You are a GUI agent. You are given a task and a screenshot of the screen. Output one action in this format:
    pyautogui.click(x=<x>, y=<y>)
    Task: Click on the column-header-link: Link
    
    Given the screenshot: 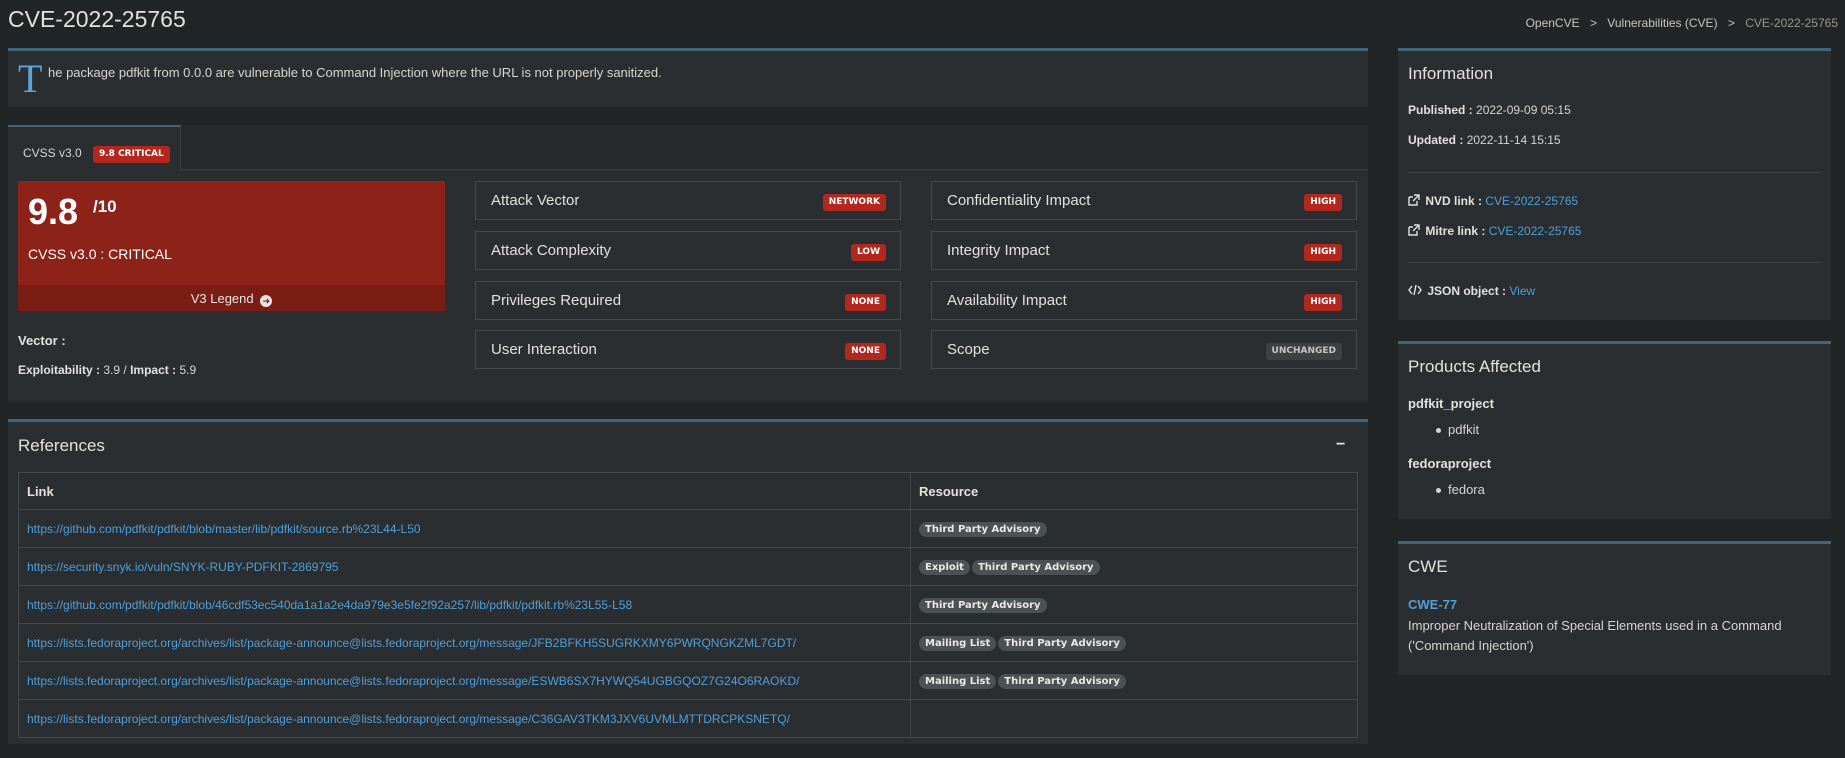 What is the action you would take?
    pyautogui.click(x=464, y=491)
    